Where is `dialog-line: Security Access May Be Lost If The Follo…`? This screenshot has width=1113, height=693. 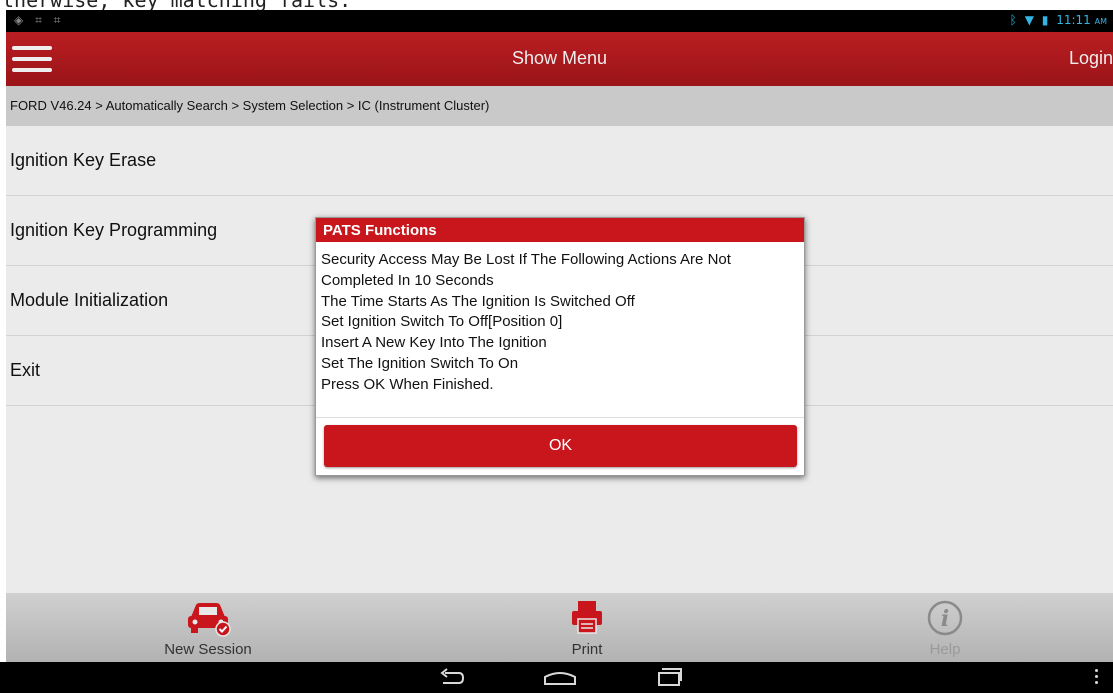 dialog-line: Security Access May Be Lost If The Follo… is located at coordinates (526, 259).